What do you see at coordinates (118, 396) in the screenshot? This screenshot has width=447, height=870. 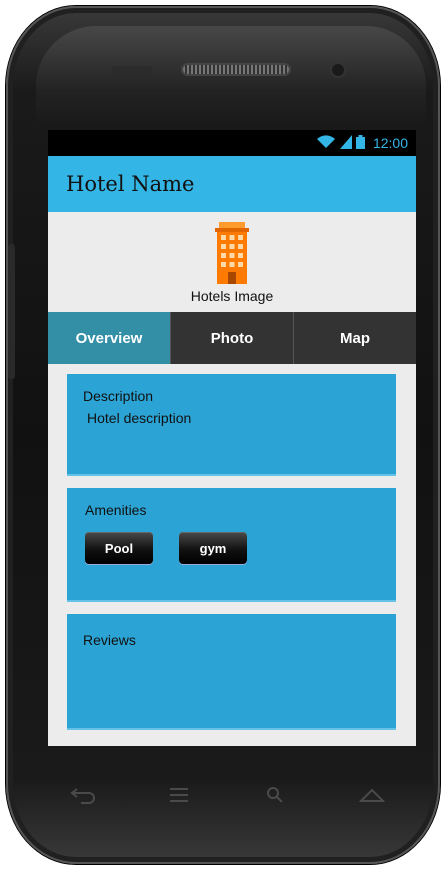 I see `description-heading: Description` at bounding box center [118, 396].